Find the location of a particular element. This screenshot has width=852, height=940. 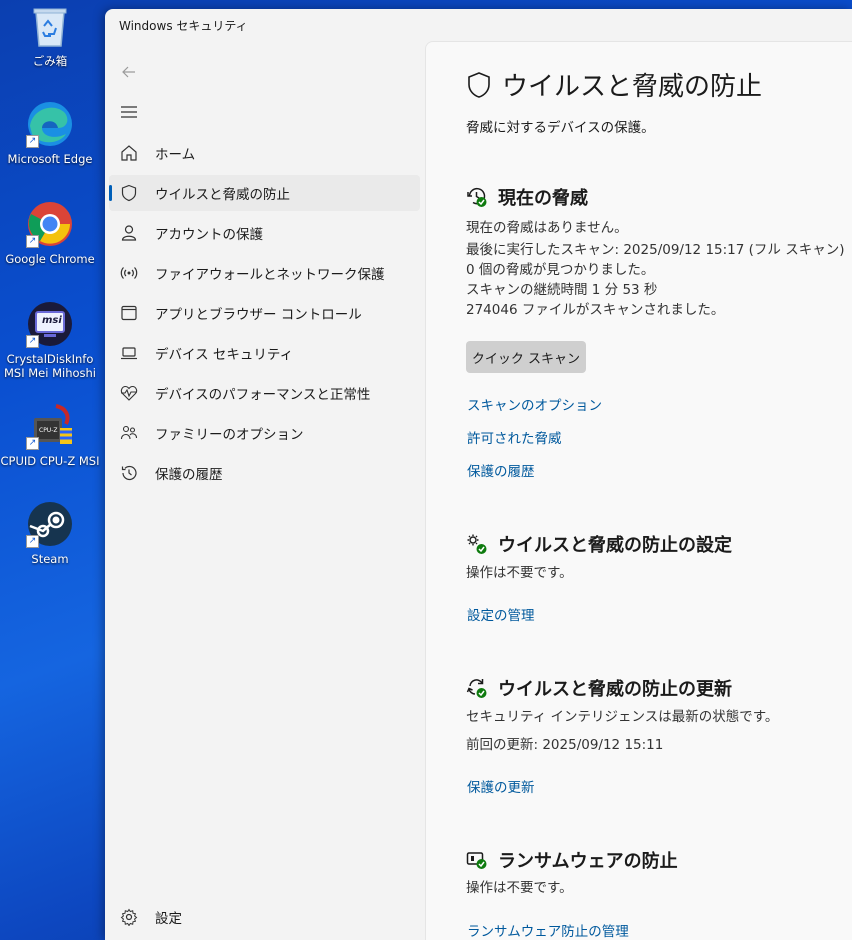

gears-ok-icon is located at coordinates (477, 544).